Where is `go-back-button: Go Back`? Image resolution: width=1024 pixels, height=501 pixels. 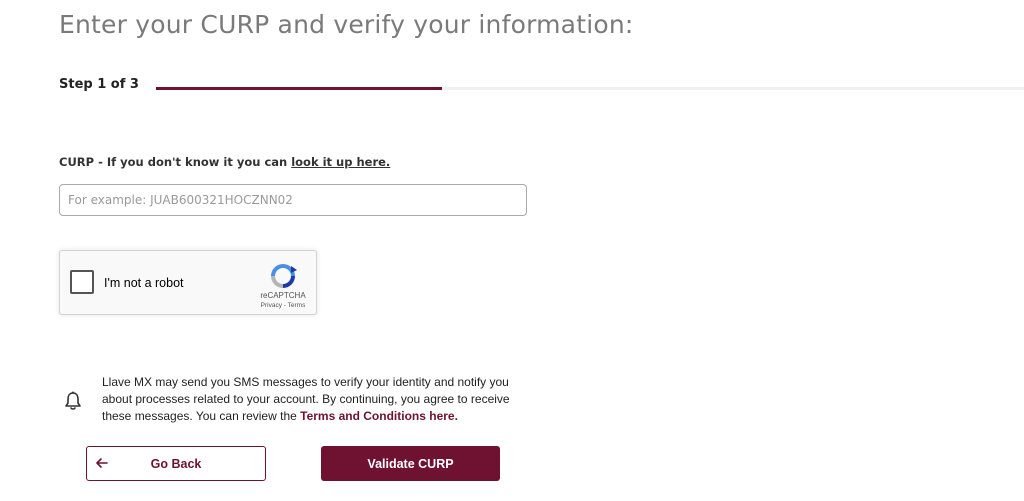
go-back-button: Go Back is located at coordinates (176, 463).